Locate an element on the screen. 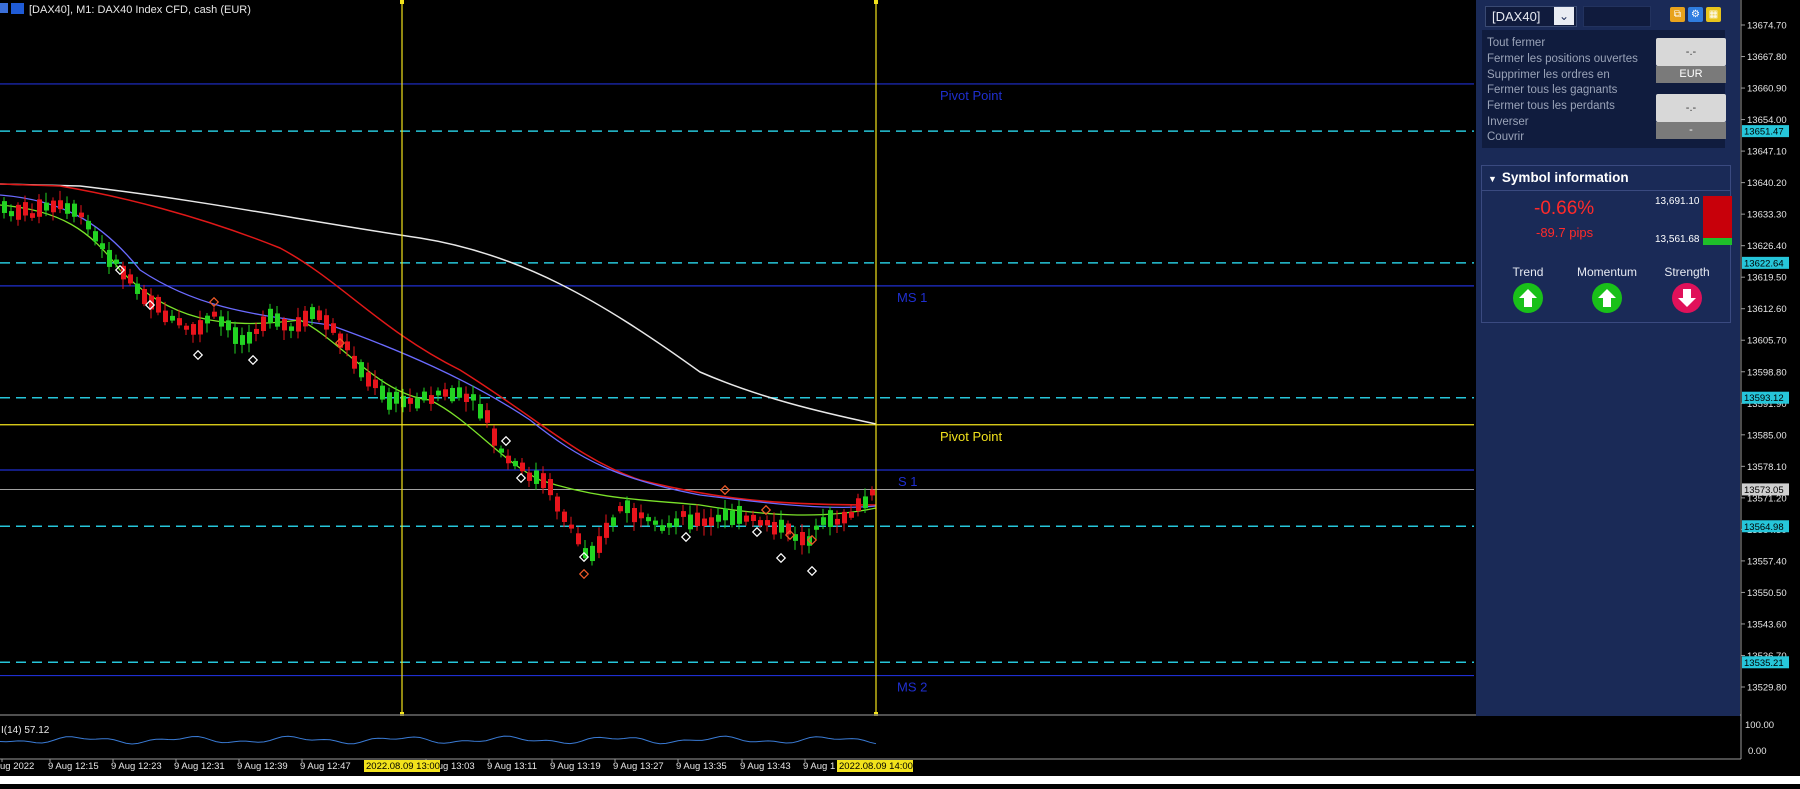 The image size is (1800, 789). collapse-triangle-icon: ▼ is located at coordinates (1492, 179).